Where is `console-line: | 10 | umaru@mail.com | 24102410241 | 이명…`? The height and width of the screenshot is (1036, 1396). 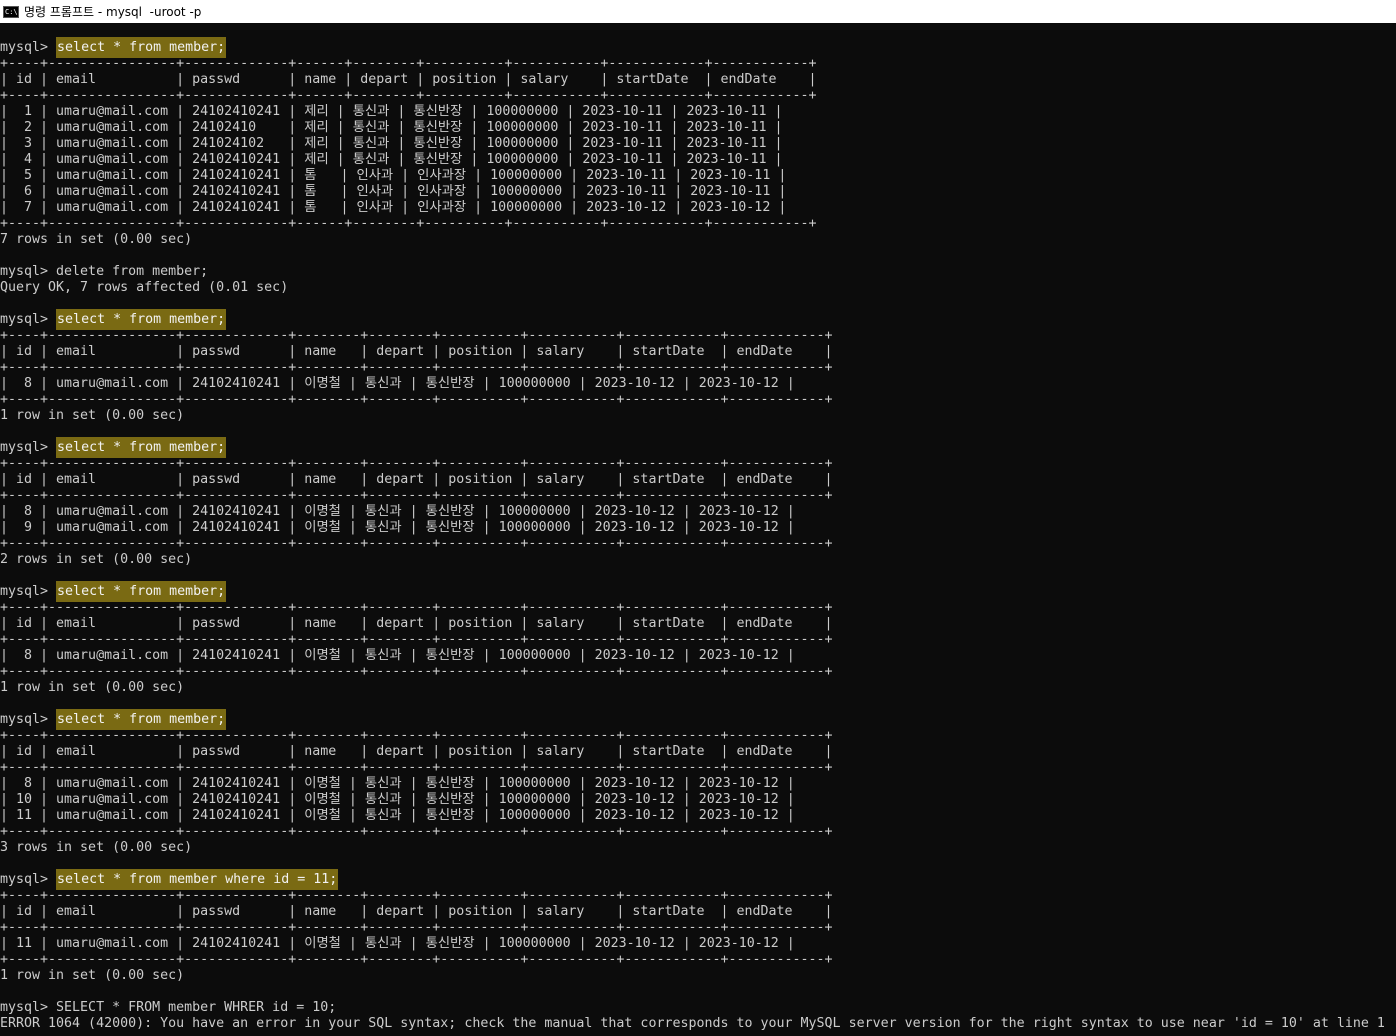 console-line: | 10 | umaru@mail.com | 24102410241 | 이명… is located at coordinates (397, 799).